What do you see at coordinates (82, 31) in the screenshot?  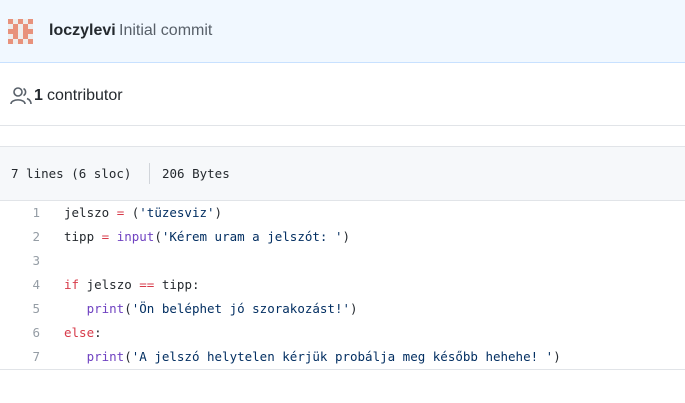 I see `commit-author-link: loczylevi` at bounding box center [82, 31].